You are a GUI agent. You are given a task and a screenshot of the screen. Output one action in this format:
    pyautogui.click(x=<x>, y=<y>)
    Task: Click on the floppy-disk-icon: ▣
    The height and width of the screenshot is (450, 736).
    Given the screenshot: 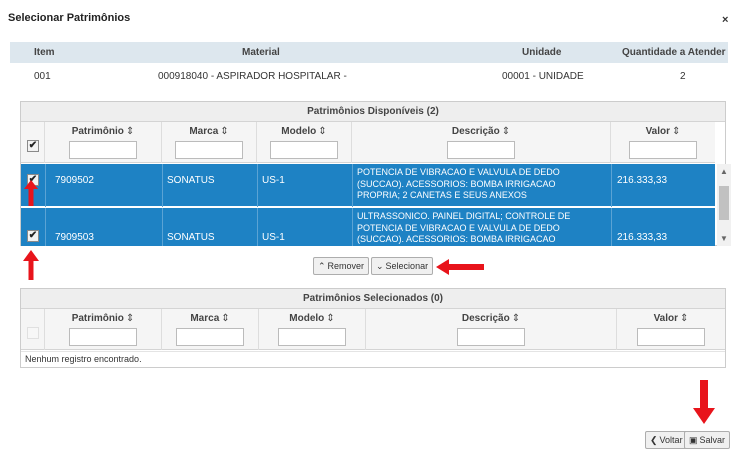 What is the action you would take?
    pyautogui.click(x=693, y=440)
    